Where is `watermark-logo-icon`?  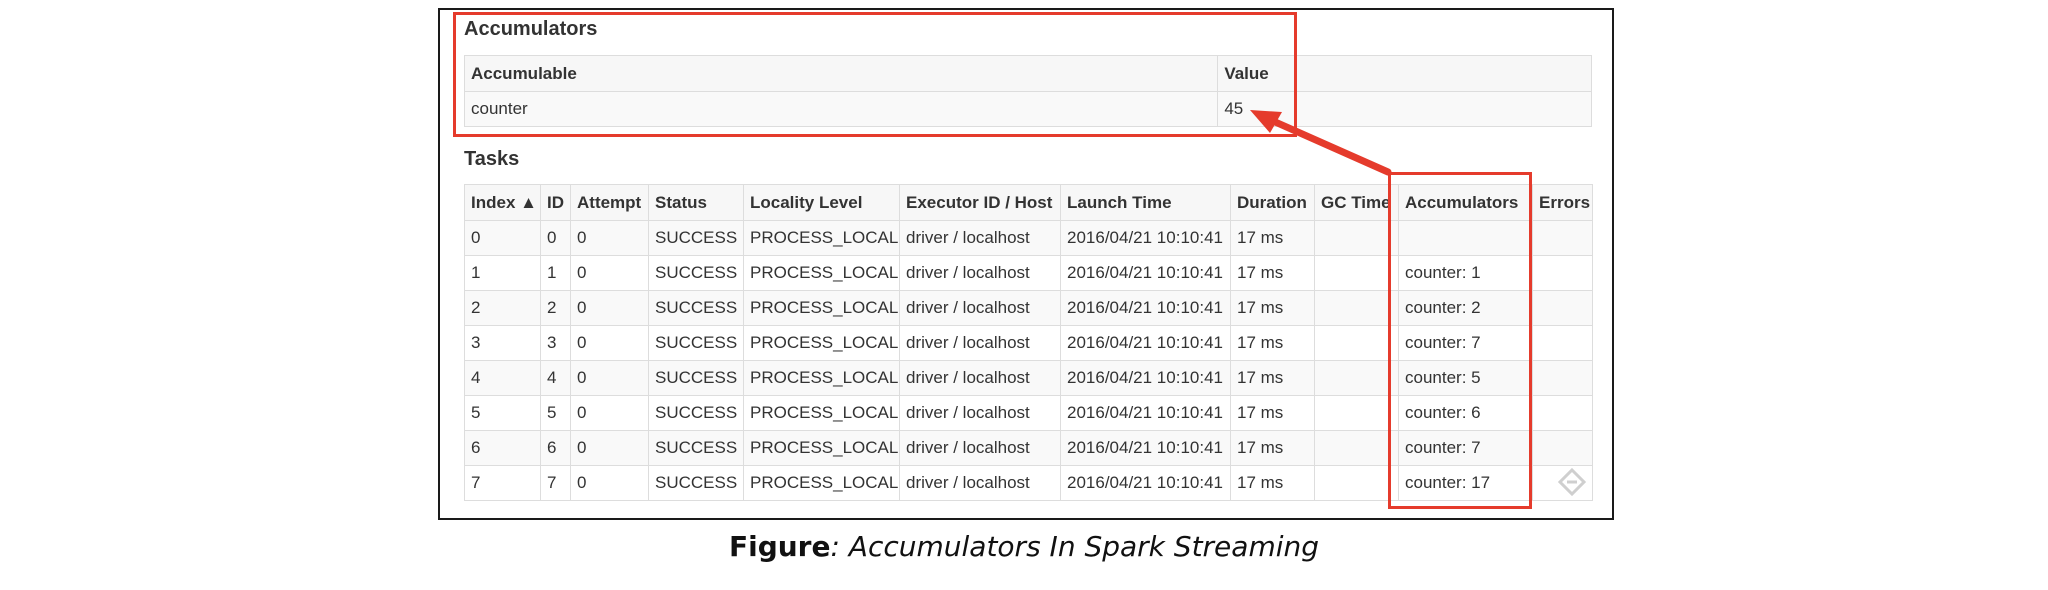
watermark-logo-icon is located at coordinates (1572, 482).